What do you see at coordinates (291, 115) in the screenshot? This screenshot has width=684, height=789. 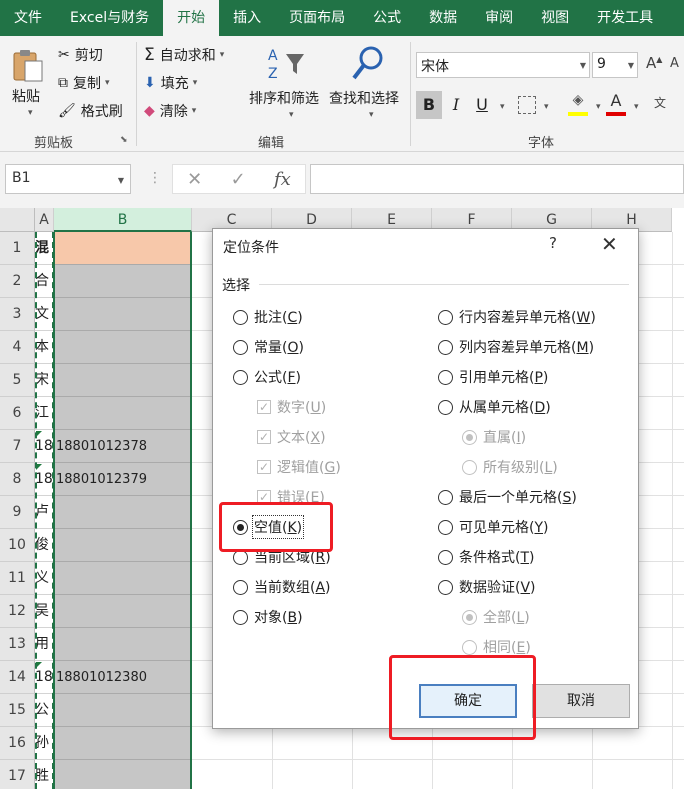 I see `sort-filter-dropdown-icon: ▾` at bounding box center [291, 115].